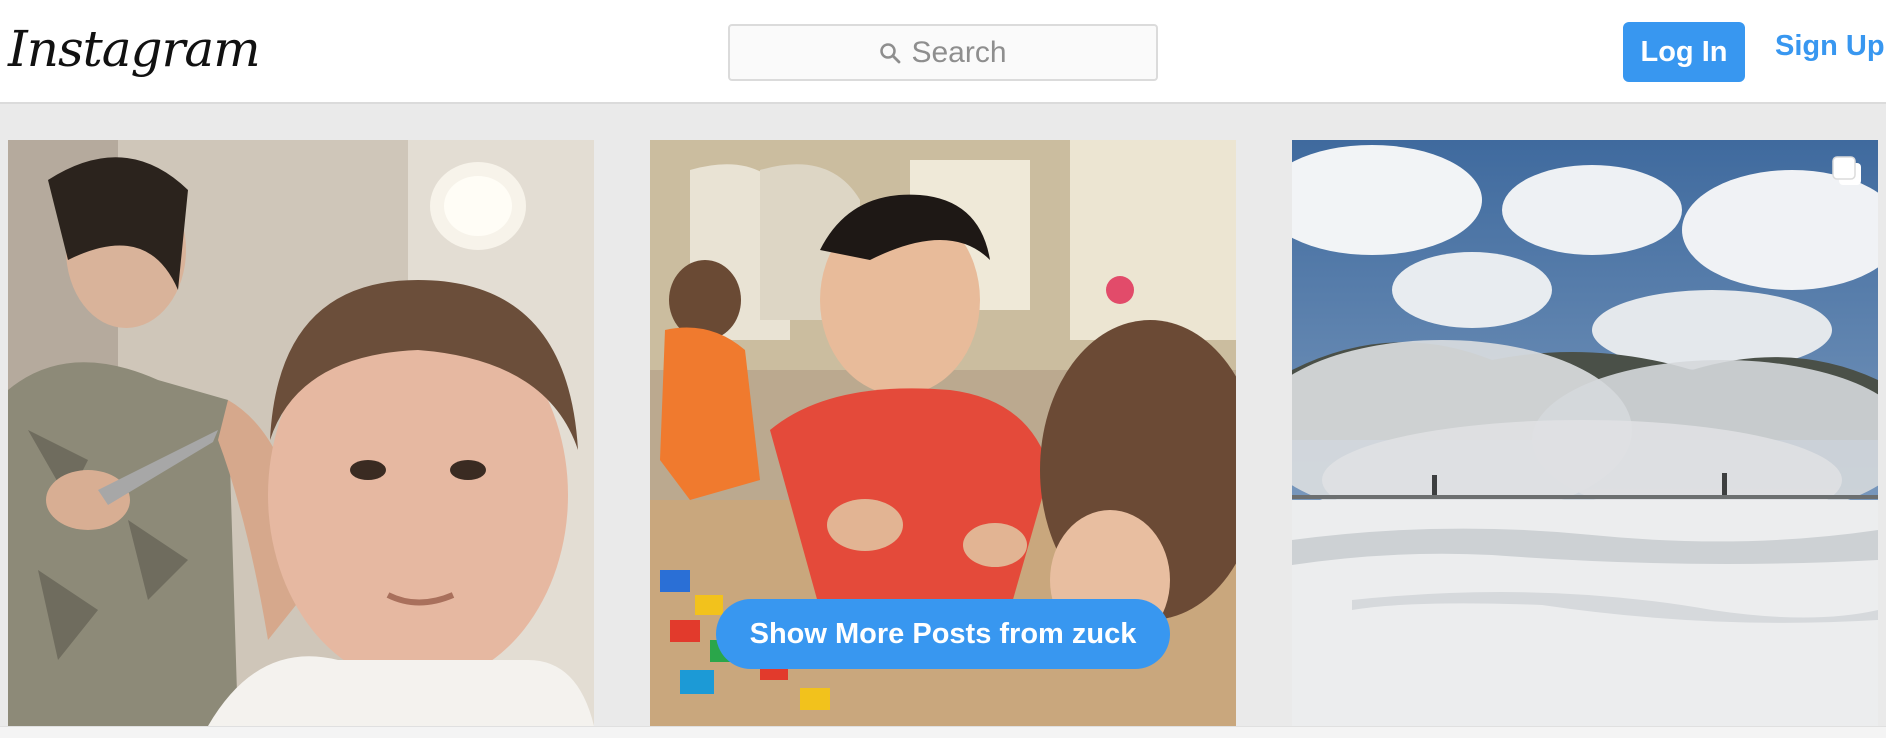  I want to click on show-more-posts-button: Show More Posts from zuck, so click(943, 634).